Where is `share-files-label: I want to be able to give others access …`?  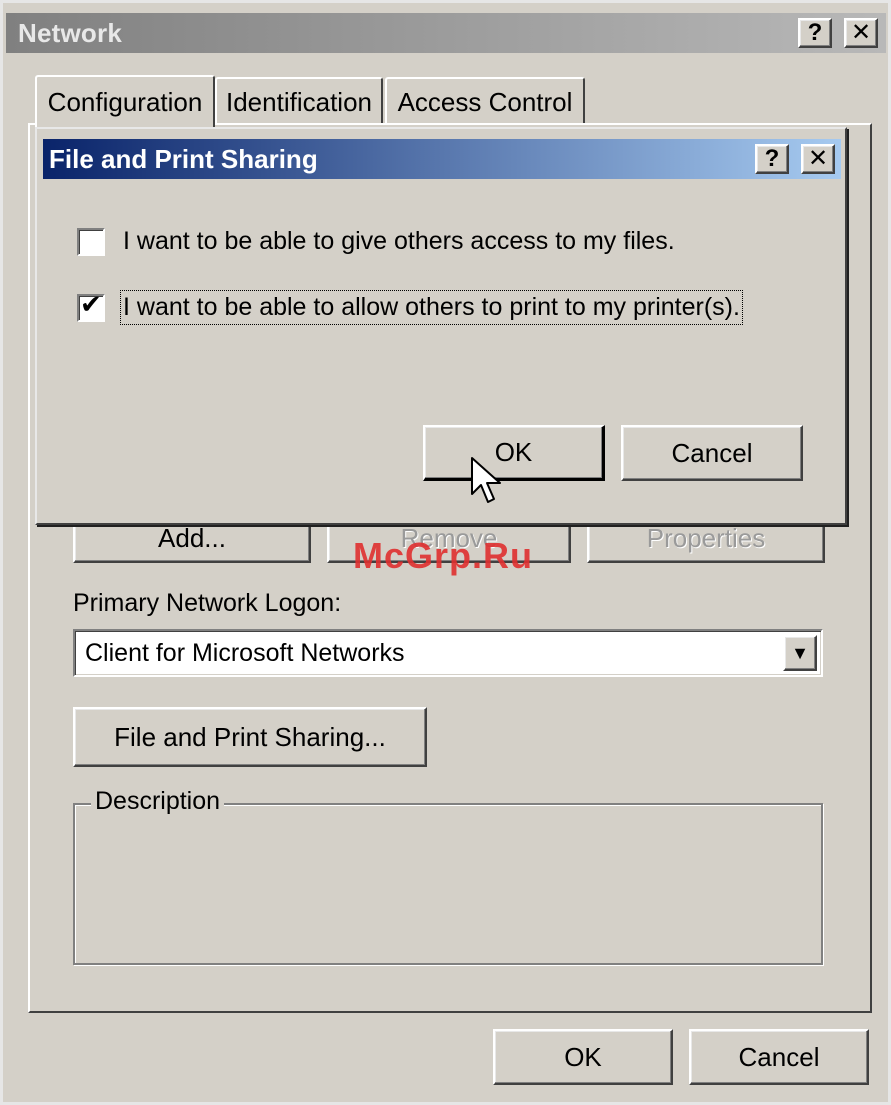
share-files-label: I want to be able to give others access … is located at coordinates (399, 241).